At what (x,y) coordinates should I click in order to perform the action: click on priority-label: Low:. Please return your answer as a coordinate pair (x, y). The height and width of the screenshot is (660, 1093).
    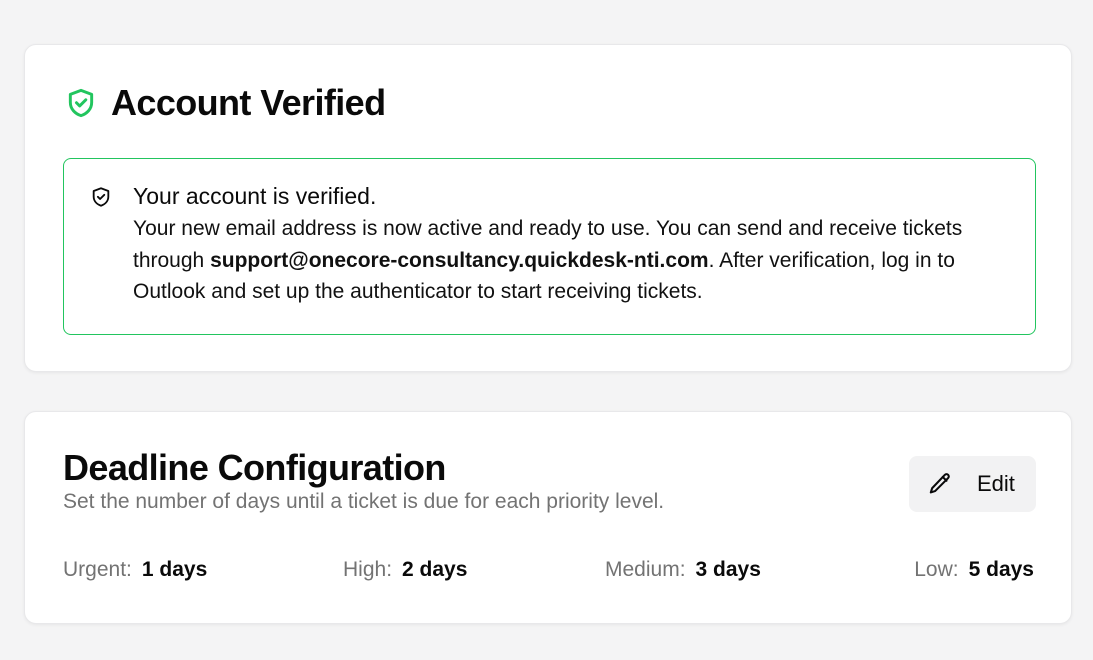
    Looking at the image, I should click on (936, 569).